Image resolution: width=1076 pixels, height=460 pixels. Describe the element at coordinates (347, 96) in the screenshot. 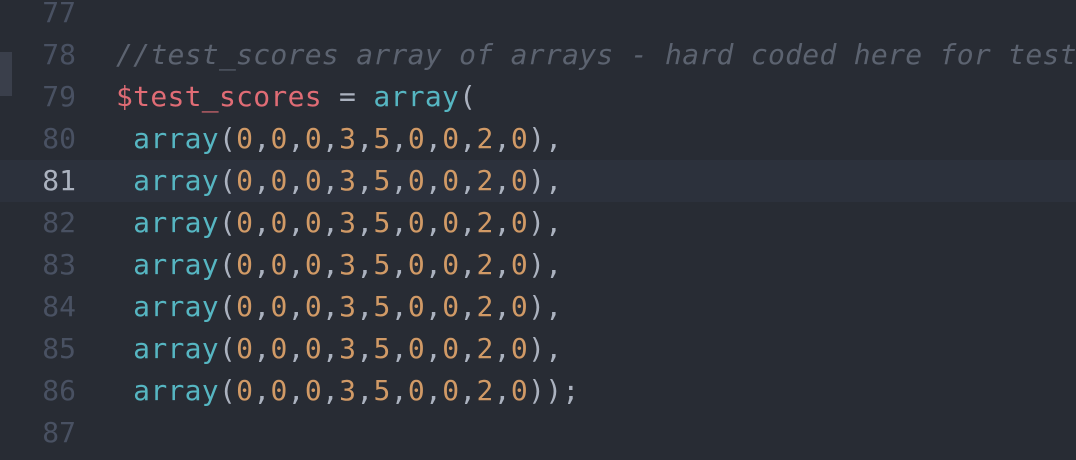

I see `token-op: =` at that location.